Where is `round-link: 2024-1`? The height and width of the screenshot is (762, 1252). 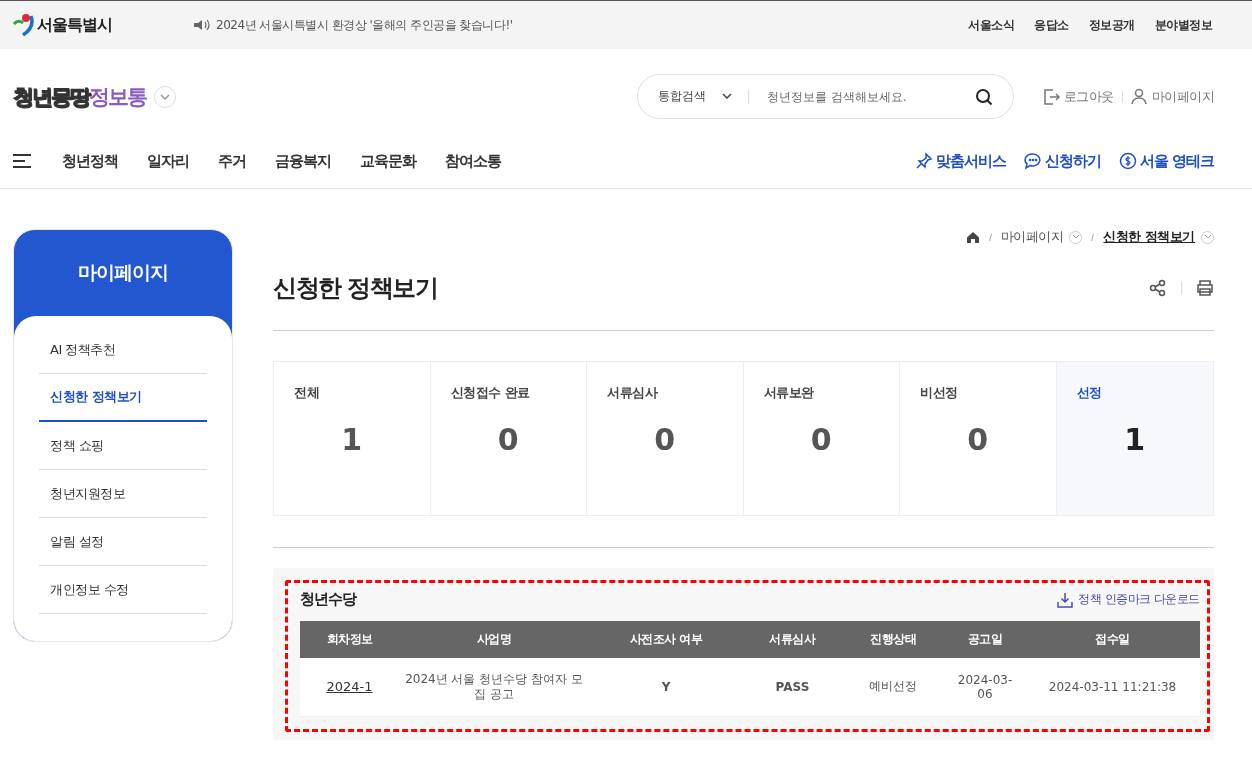 round-link: 2024-1 is located at coordinates (349, 687).